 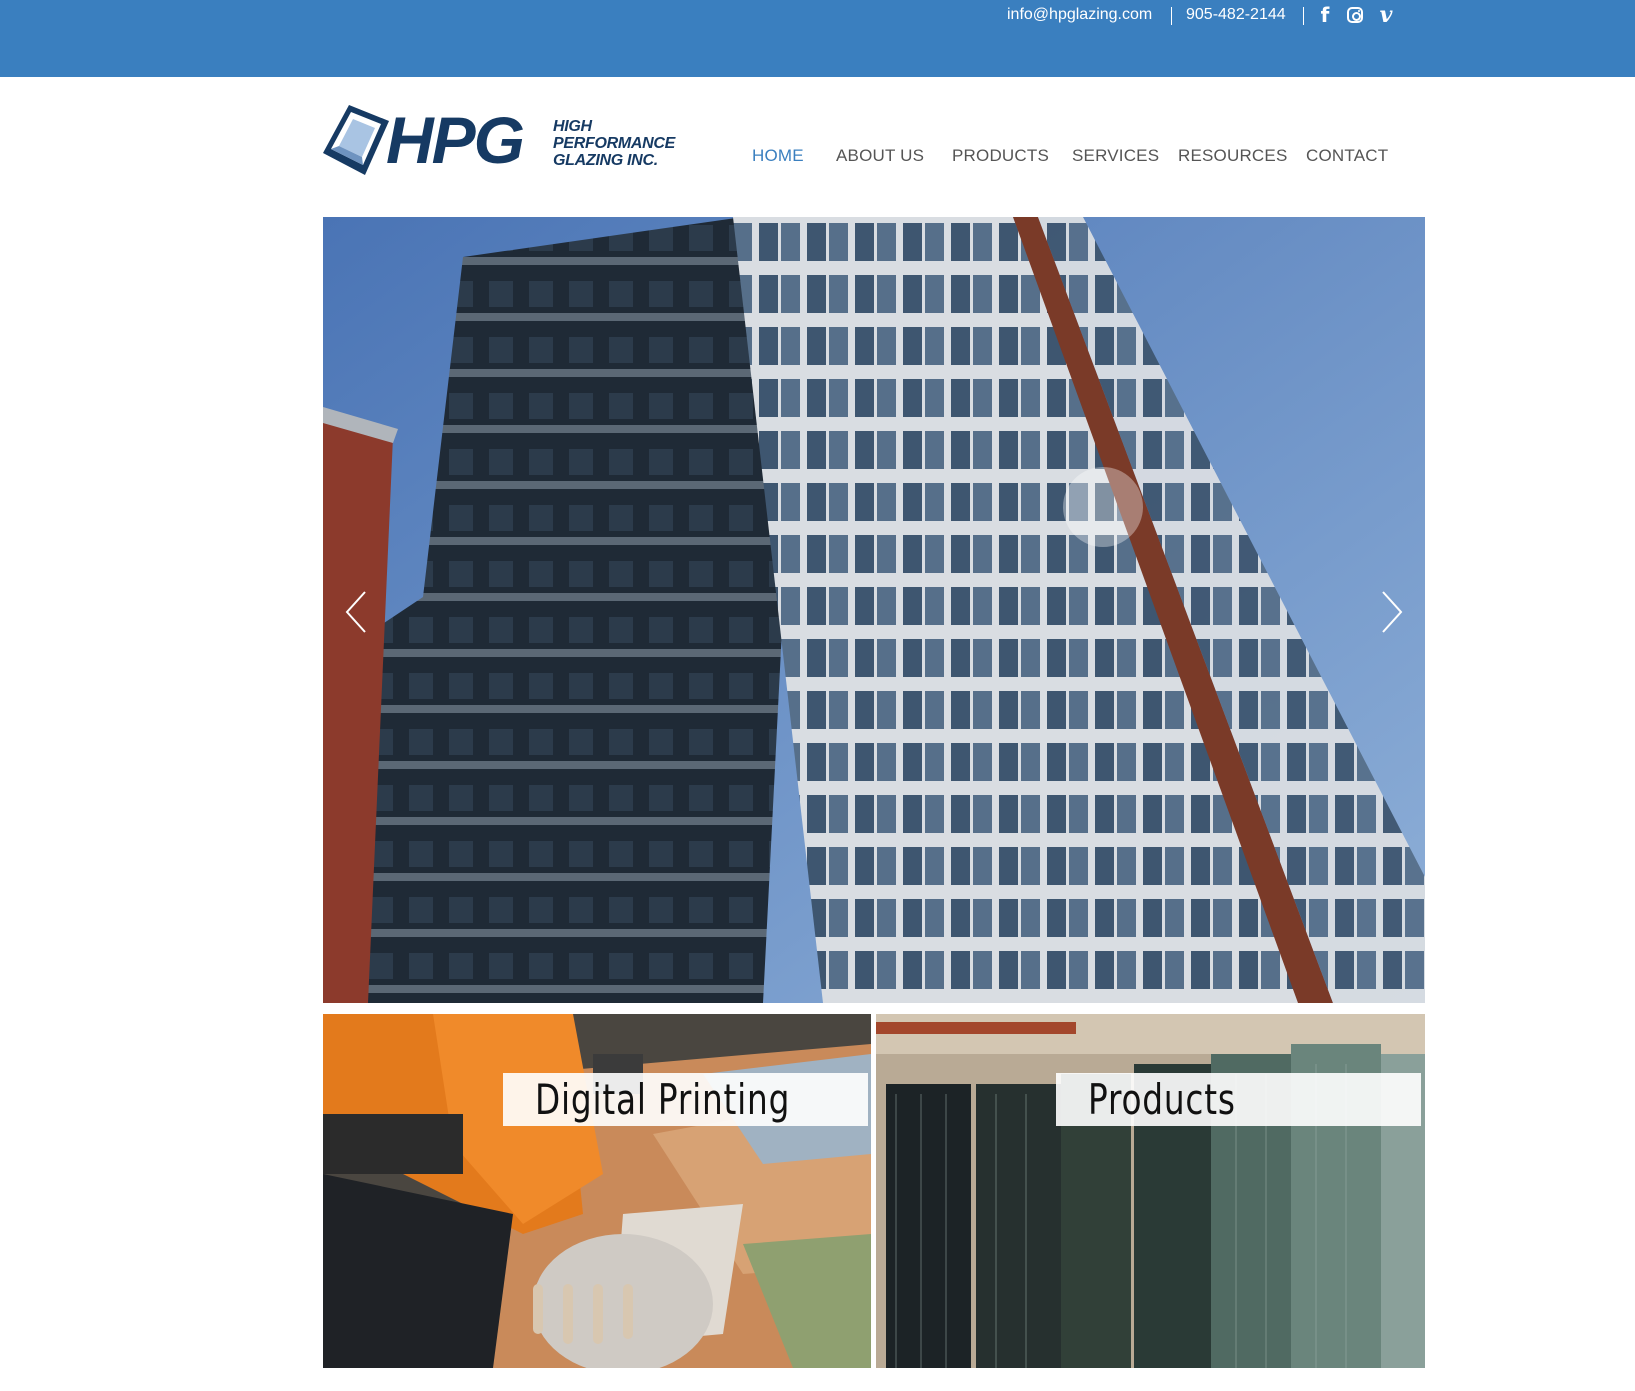 I want to click on logo-mark-icon, so click(x=356, y=140).